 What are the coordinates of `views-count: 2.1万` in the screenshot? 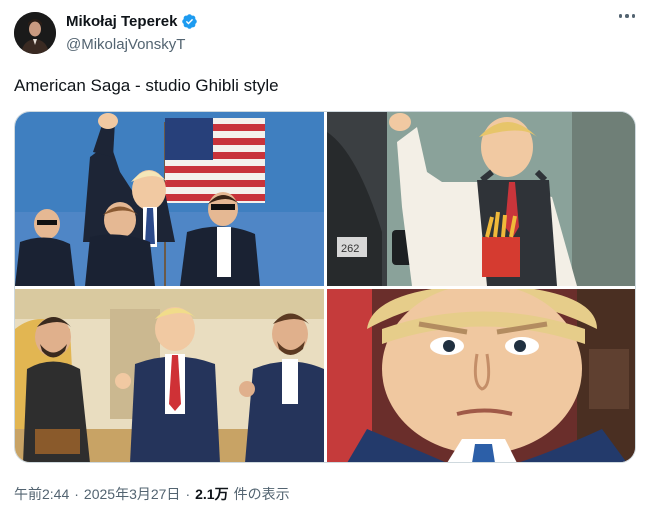 It's located at (211, 494).